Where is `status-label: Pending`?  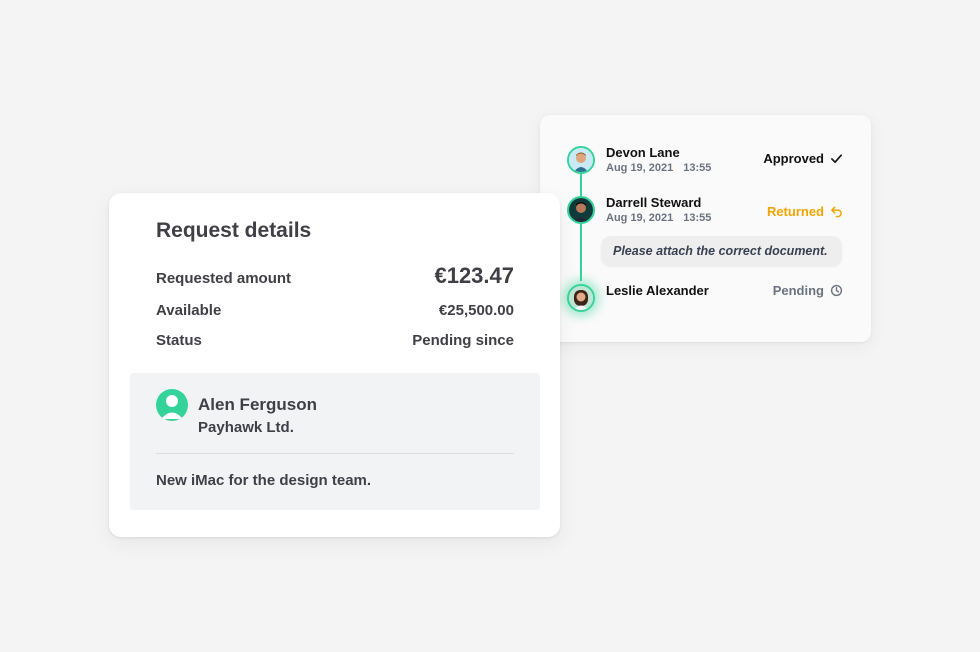
status-label: Pending is located at coordinates (798, 290).